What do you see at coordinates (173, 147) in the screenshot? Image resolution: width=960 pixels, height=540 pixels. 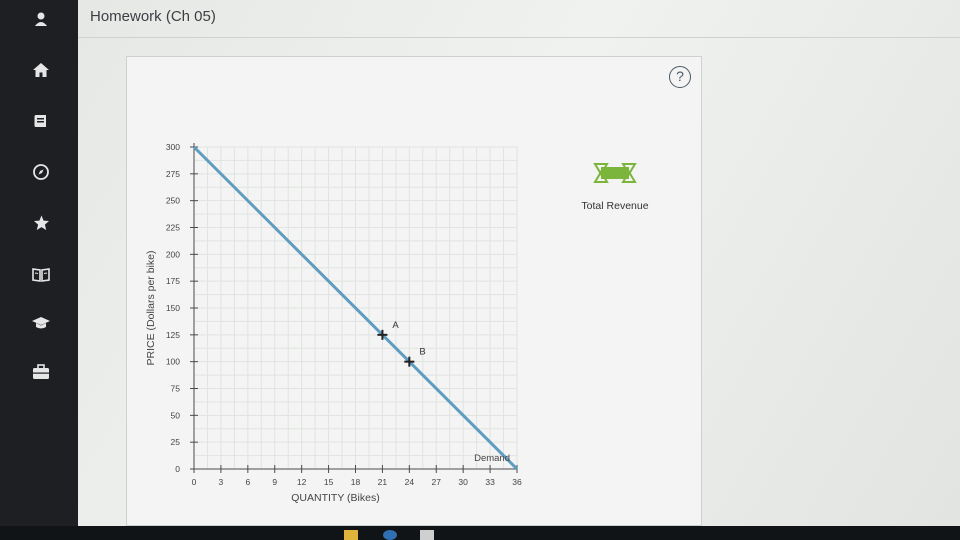 I see `y-tick-label: 300` at bounding box center [173, 147].